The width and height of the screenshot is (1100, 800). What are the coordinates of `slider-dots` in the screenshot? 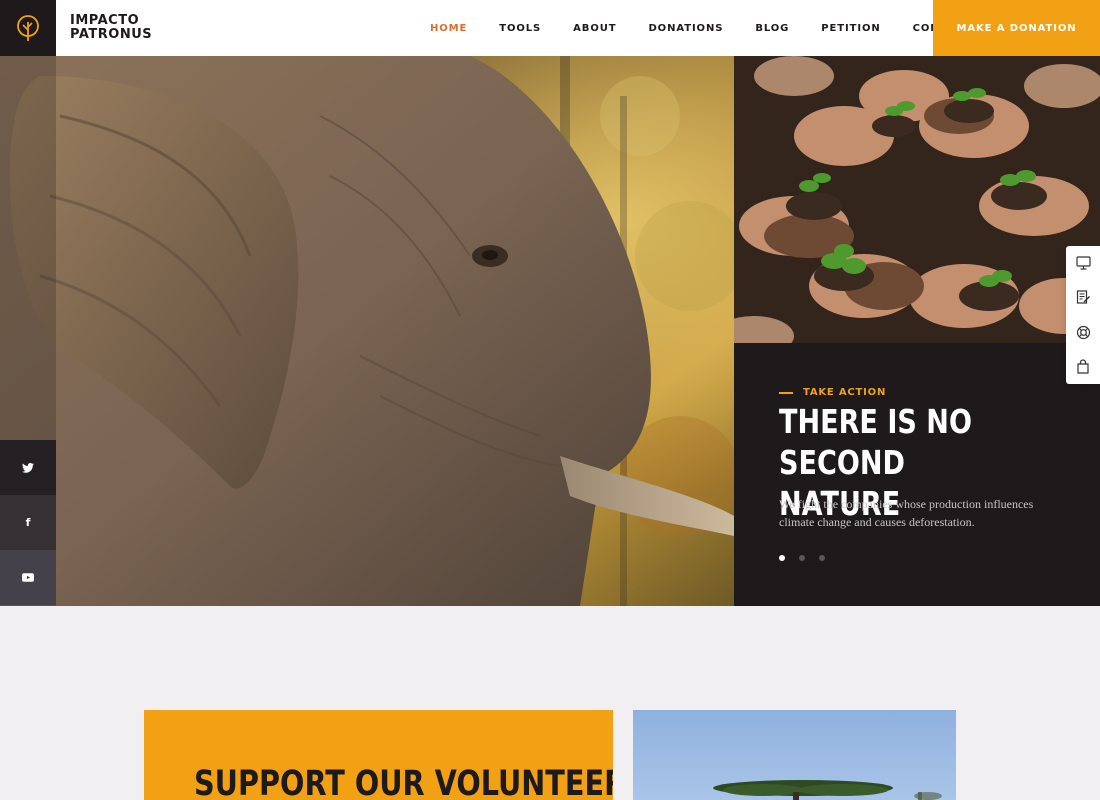 It's located at (809, 558).